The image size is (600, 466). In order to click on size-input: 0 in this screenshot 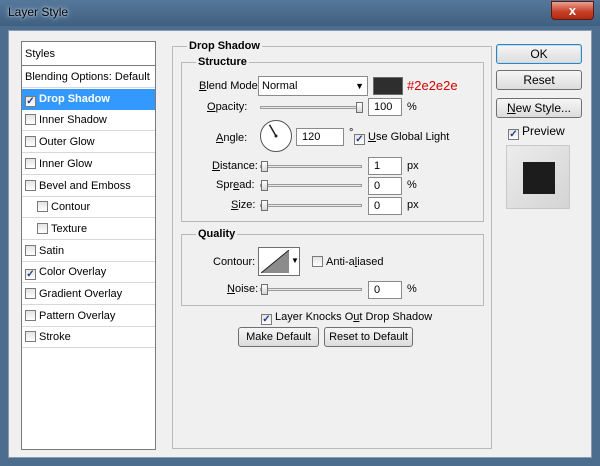, I will do `click(385, 206)`.